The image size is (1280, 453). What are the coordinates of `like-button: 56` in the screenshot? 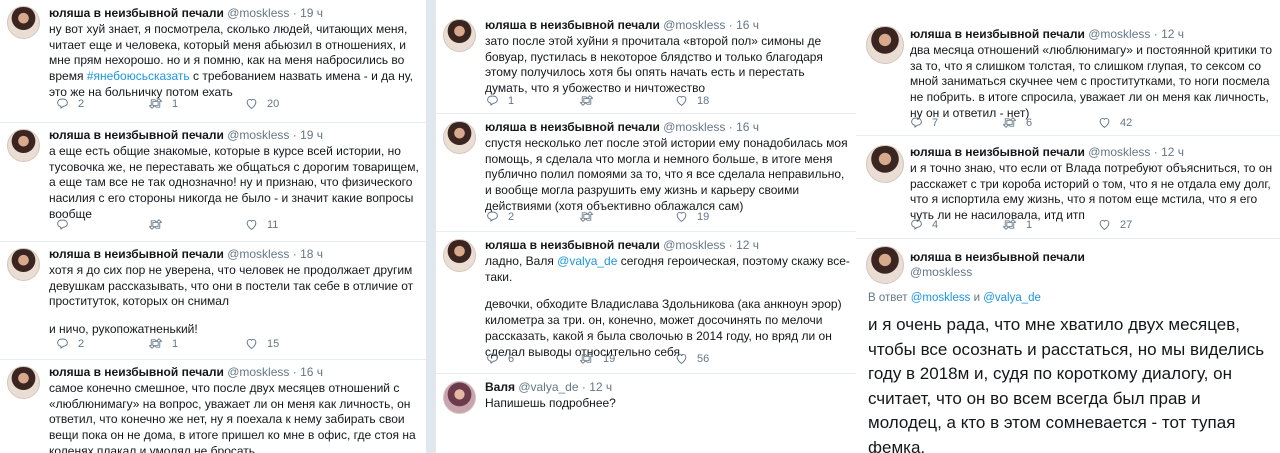 It's located at (692, 358).